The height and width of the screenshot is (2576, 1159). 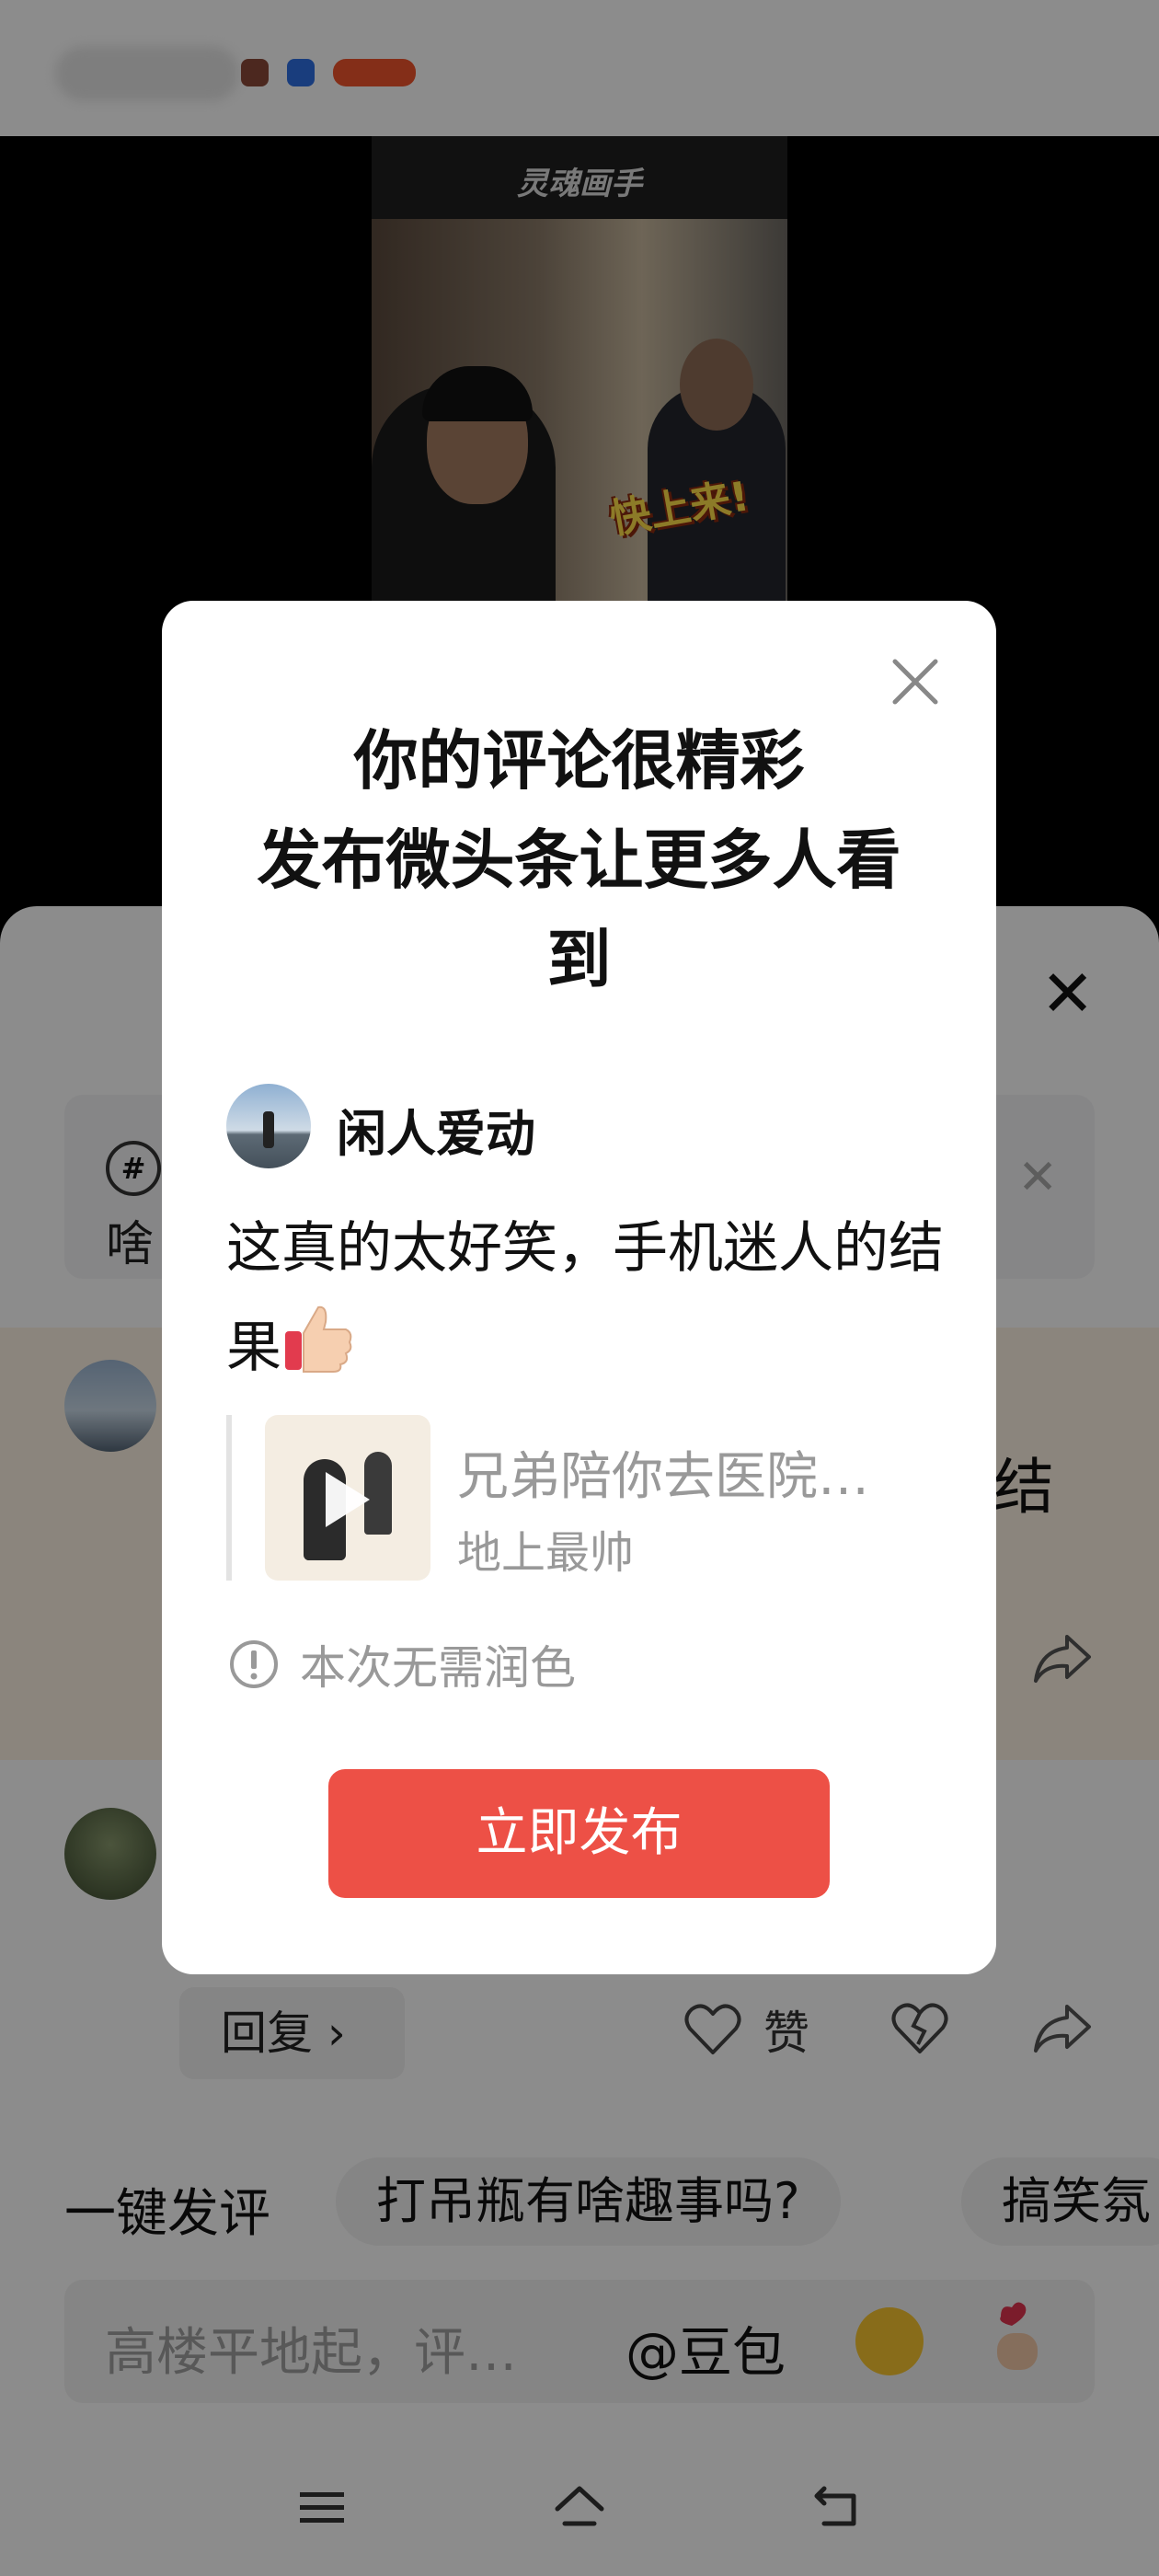 I want to click on close-icon, so click(x=915, y=681).